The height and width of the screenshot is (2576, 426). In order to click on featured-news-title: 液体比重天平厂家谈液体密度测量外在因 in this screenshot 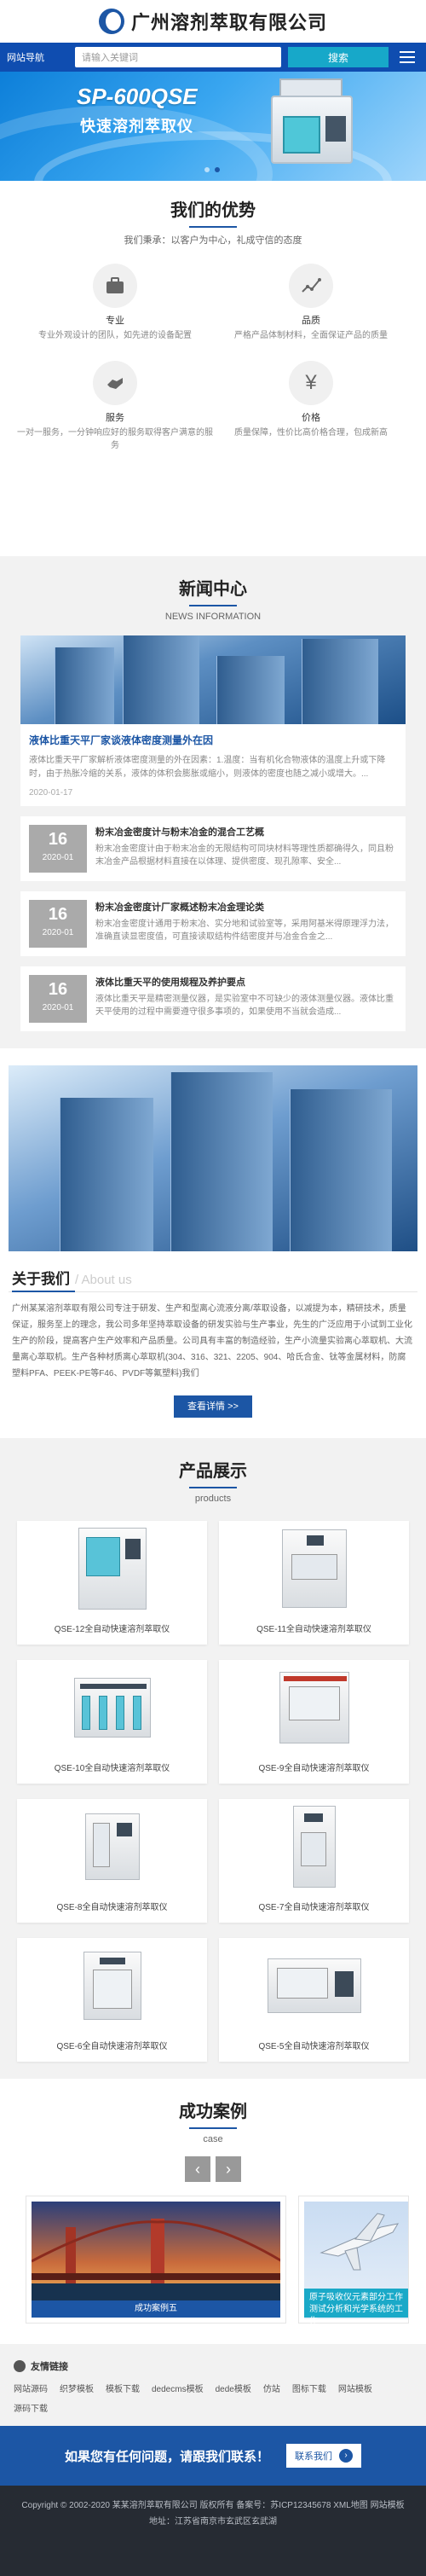, I will do `click(213, 740)`.